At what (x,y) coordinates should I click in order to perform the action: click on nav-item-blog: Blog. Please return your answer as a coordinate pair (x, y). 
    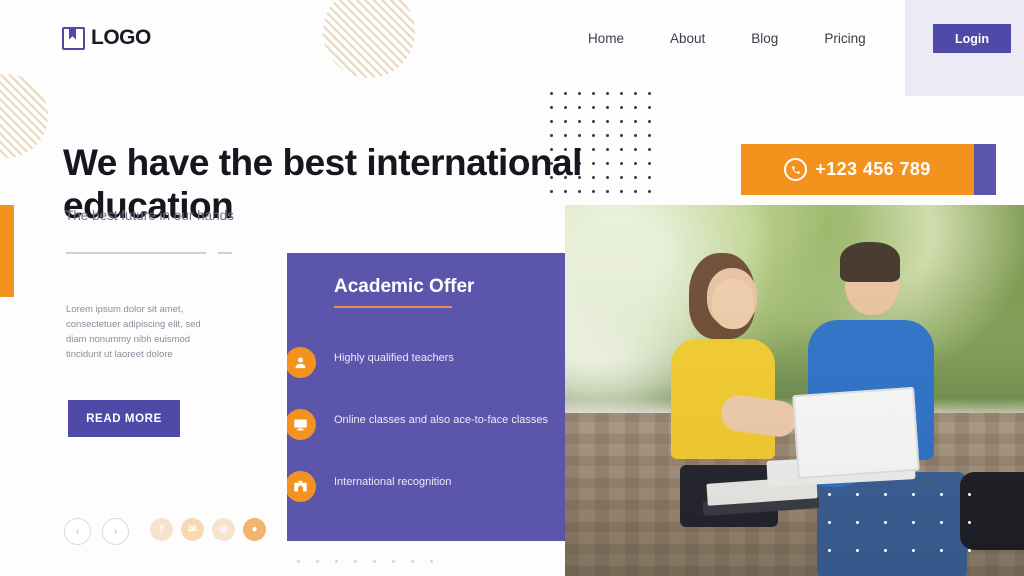
    Looking at the image, I should click on (764, 38).